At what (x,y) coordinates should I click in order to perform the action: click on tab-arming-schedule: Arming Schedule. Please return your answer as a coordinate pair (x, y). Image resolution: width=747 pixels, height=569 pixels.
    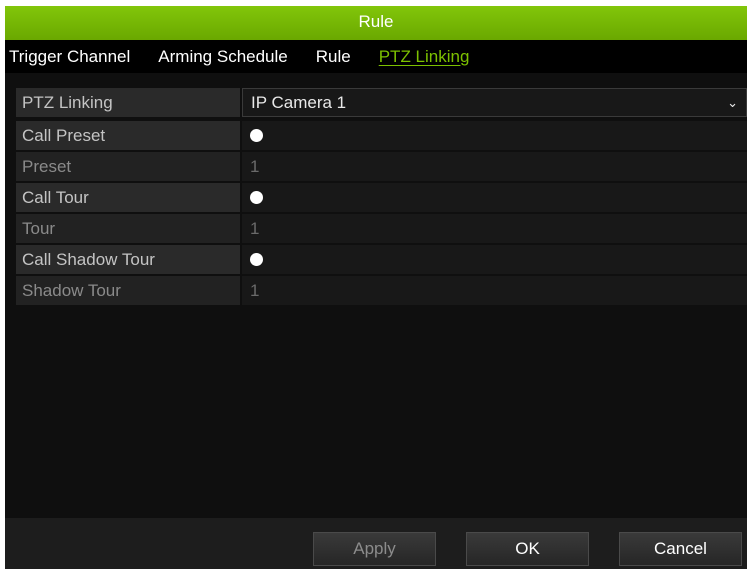
    Looking at the image, I should click on (222, 57).